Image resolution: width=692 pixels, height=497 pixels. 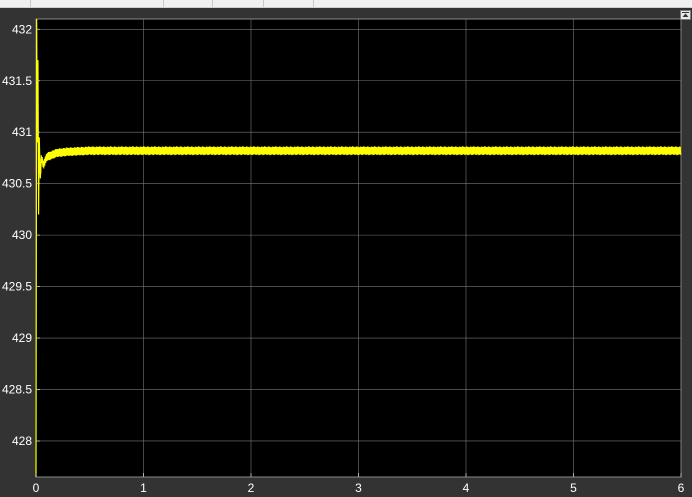 I want to click on y-tick-label: 432, so click(x=22, y=29).